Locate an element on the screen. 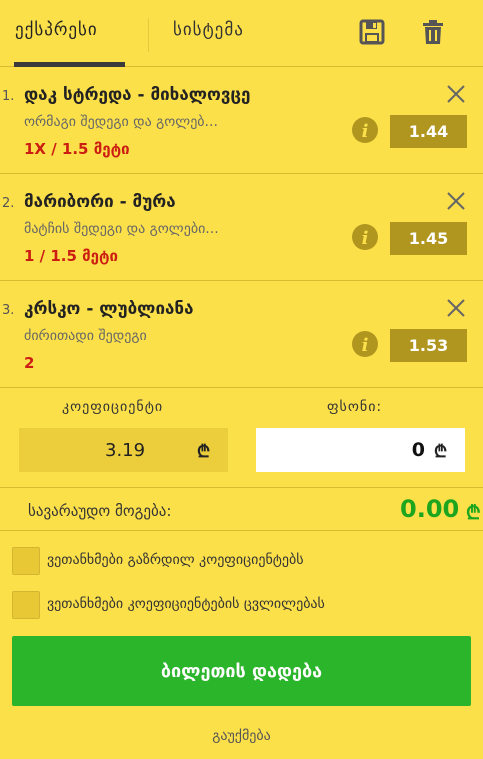  bet-event-title: კრსკო - ლუბლიანა is located at coordinates (109, 309).